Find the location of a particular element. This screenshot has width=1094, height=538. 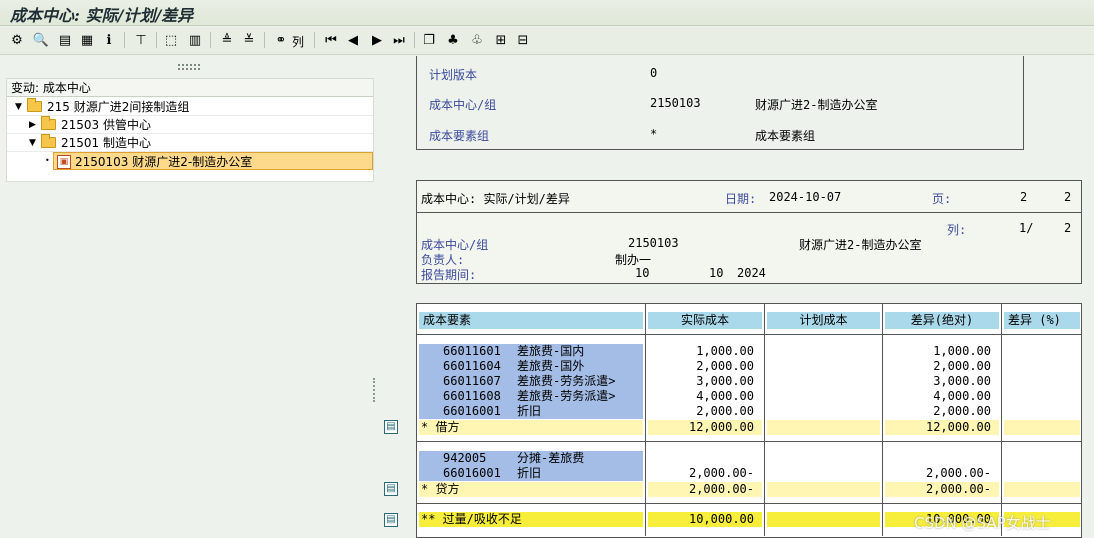

cost-element-cell: 66011604 差旅费-国外 is located at coordinates (531, 366).